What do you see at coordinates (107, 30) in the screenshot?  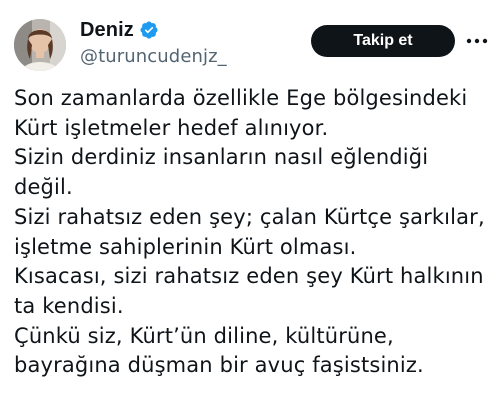 I see `display-name: Deniz` at bounding box center [107, 30].